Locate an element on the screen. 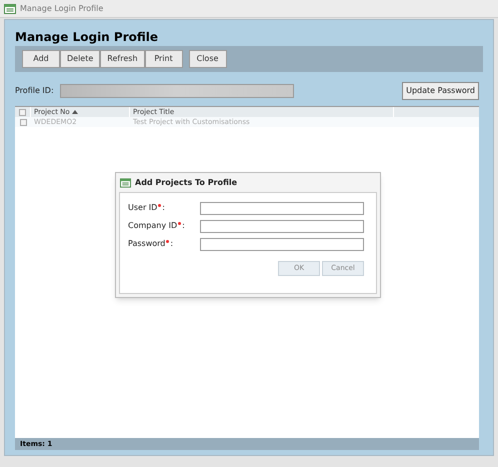 This screenshot has height=467, width=498. toolbar-button: Print is located at coordinates (163, 59).